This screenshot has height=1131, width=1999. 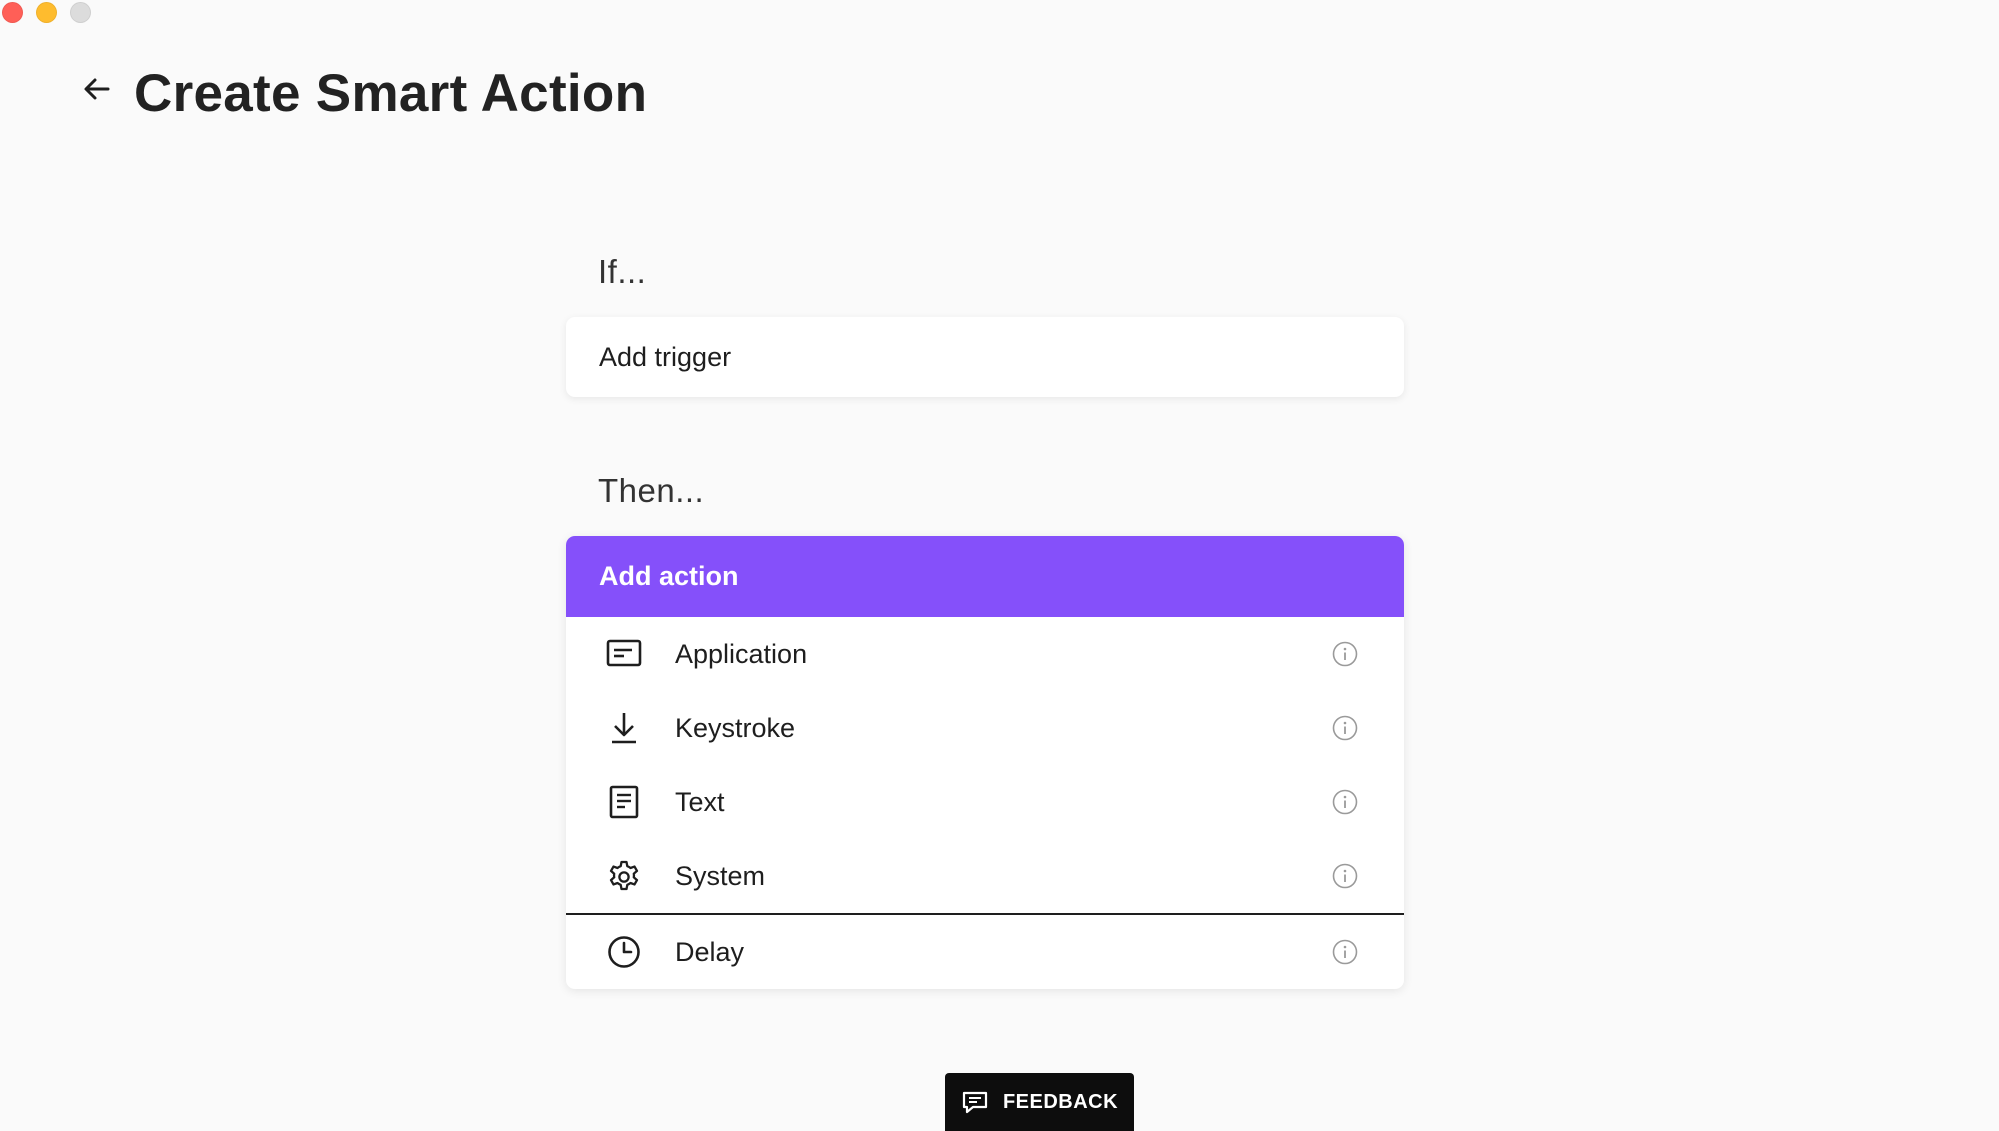 I want to click on page-title: Create Smart Action, so click(x=391, y=93).